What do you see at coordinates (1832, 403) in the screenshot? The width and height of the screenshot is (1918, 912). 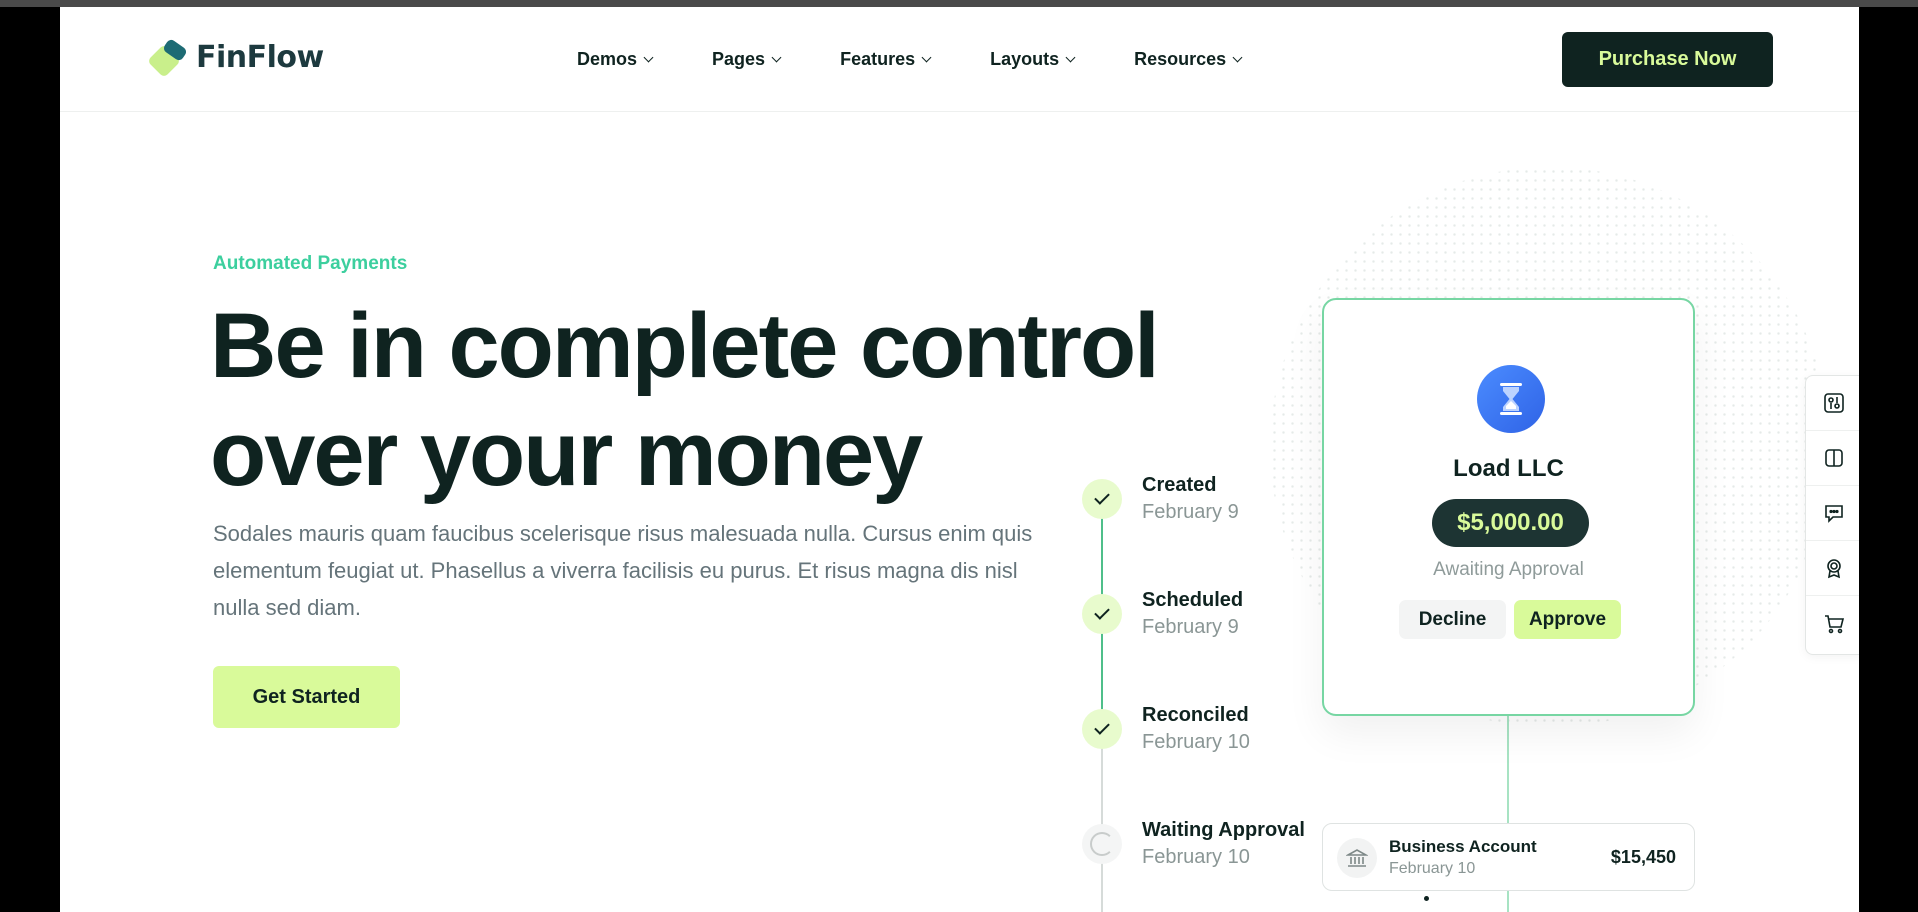 I see `settings-sliders-icon` at bounding box center [1832, 403].